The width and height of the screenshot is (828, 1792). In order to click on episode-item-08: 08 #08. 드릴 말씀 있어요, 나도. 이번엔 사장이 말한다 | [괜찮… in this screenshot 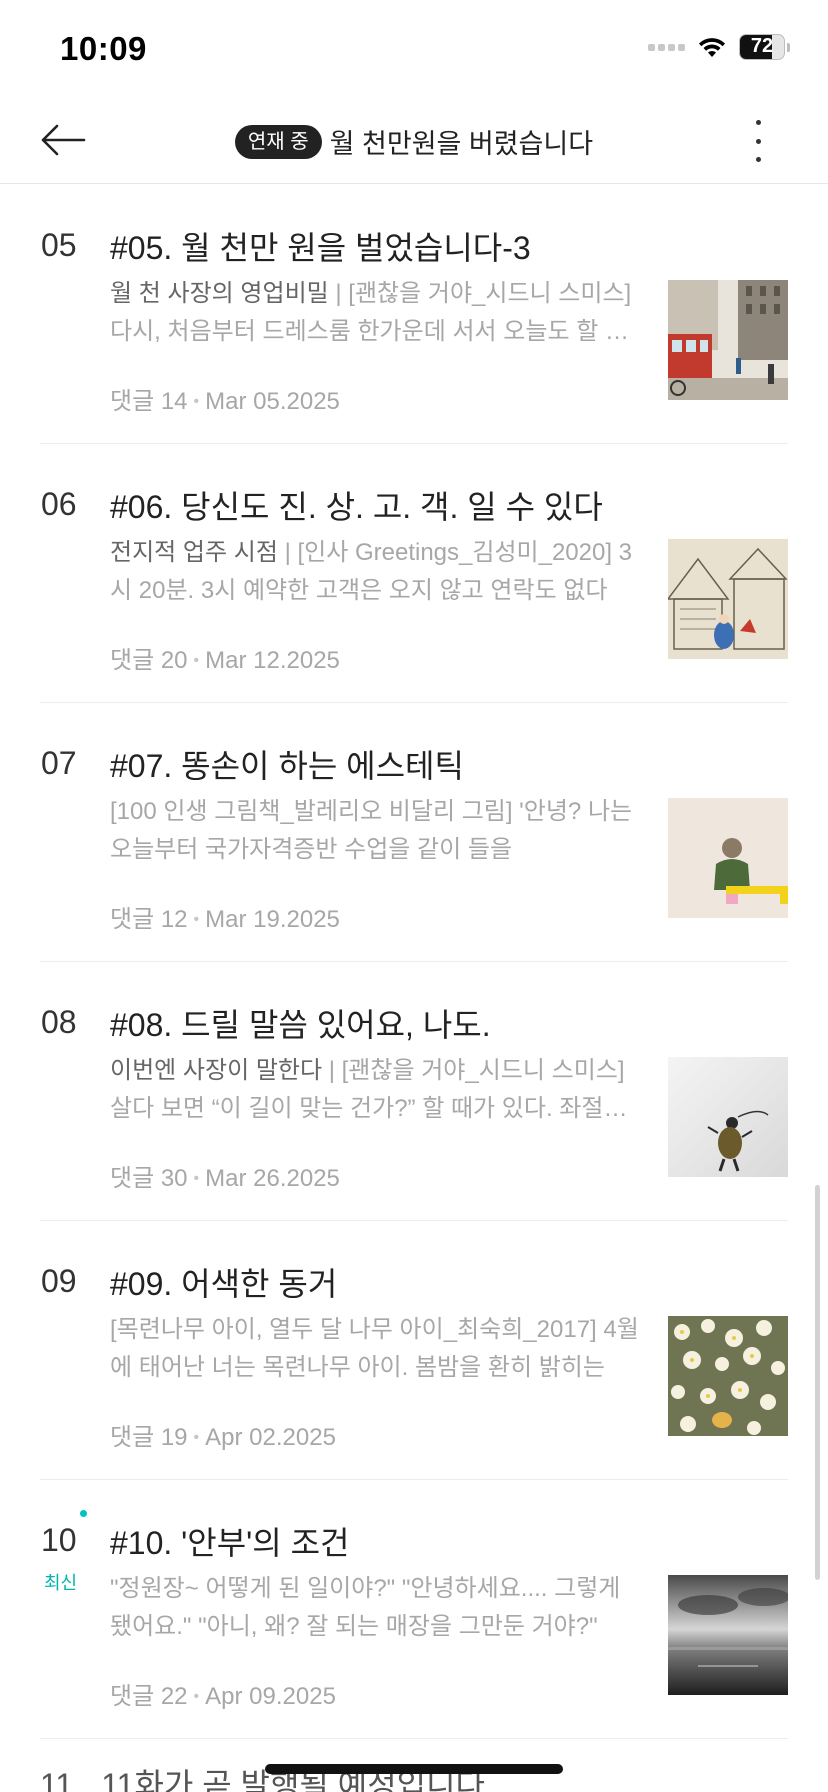, I will do `click(414, 1091)`.